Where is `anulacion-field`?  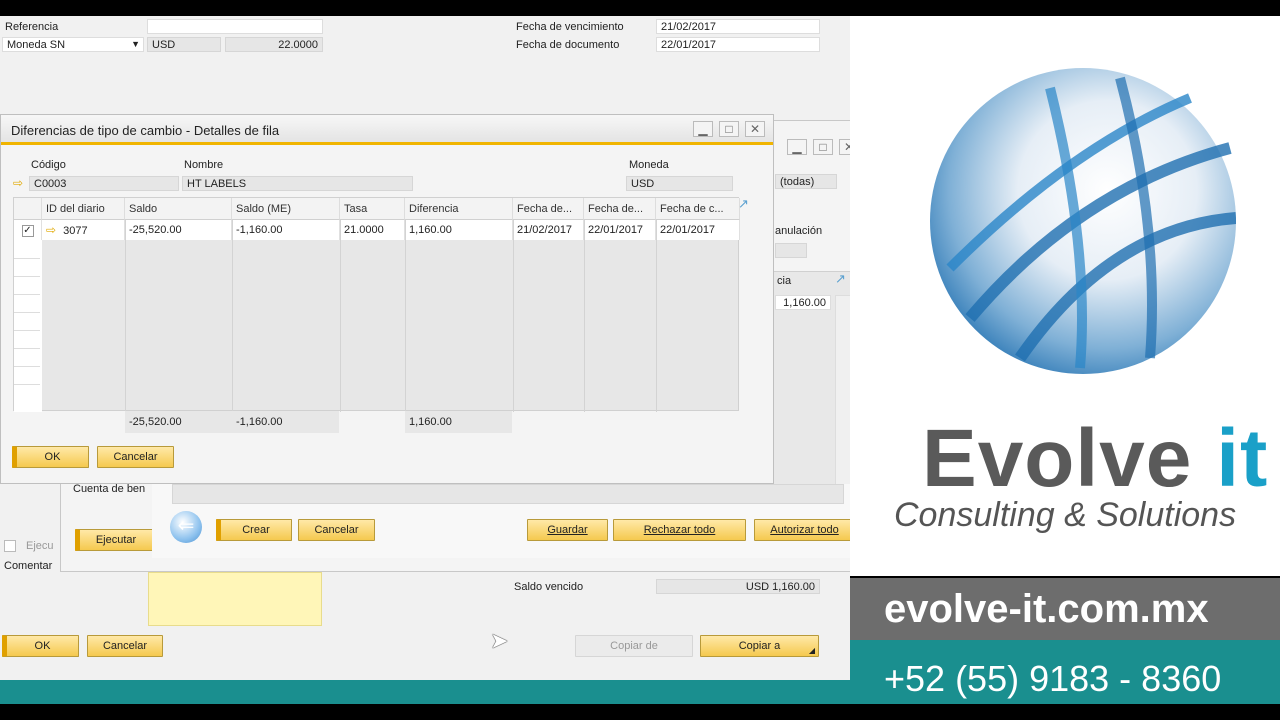 anulacion-field is located at coordinates (791, 250).